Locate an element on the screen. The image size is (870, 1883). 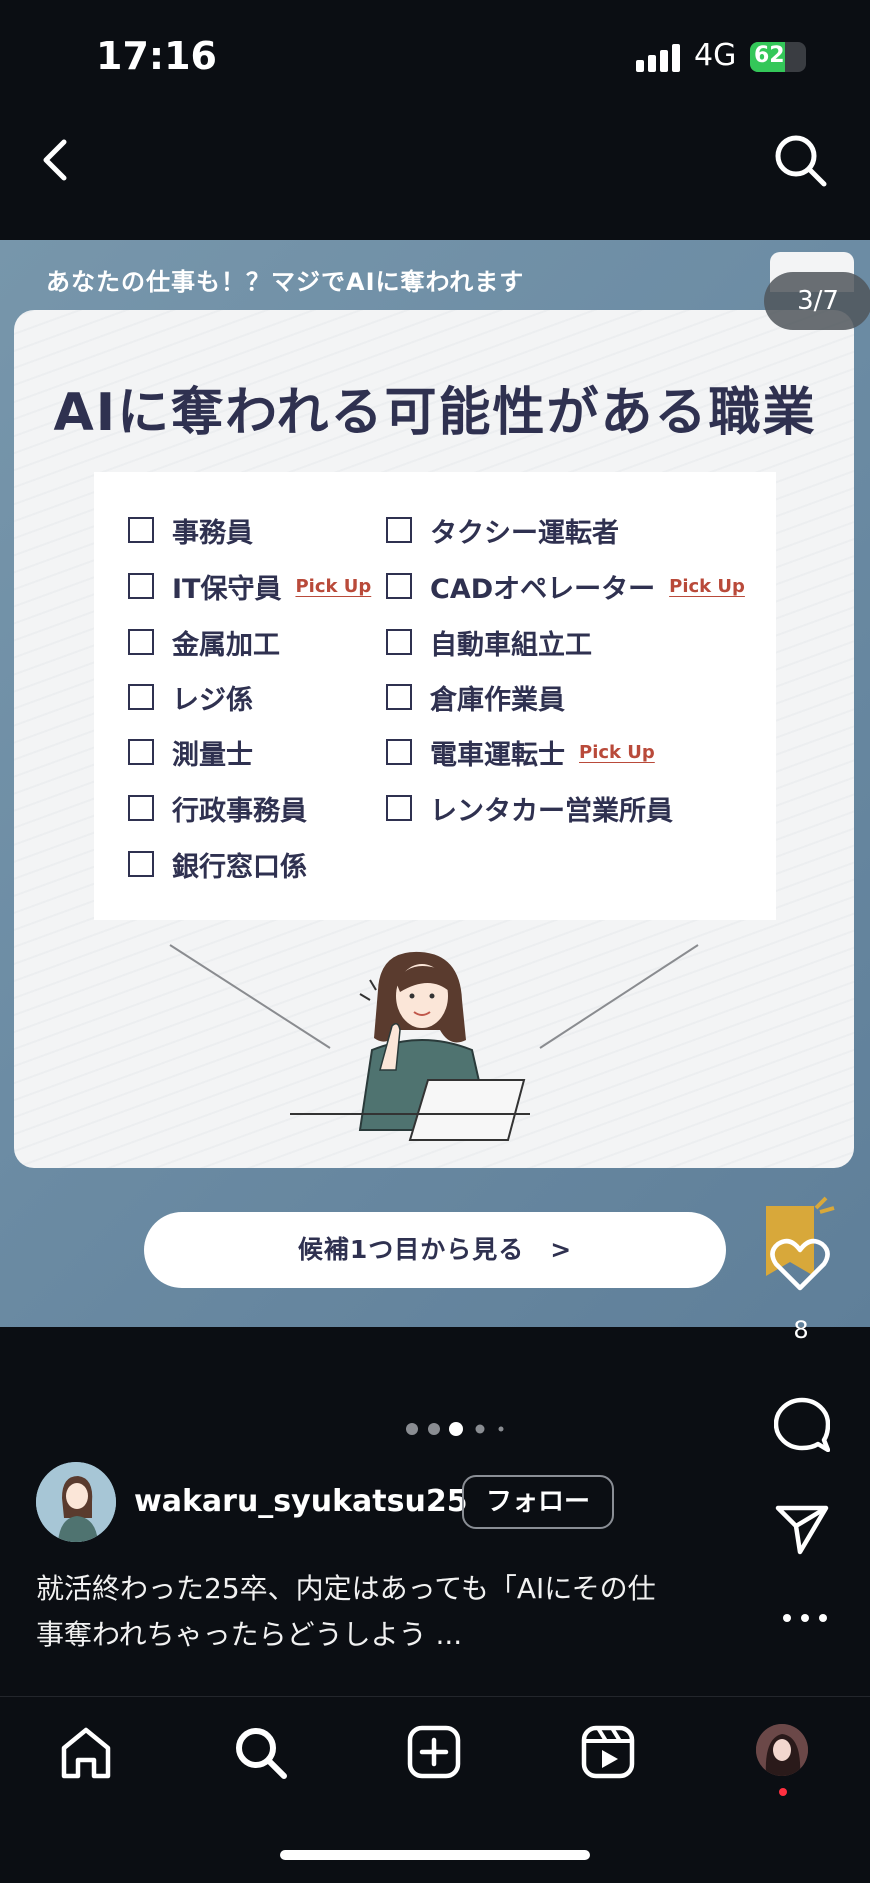
back-icon is located at coordinates (56, 160).